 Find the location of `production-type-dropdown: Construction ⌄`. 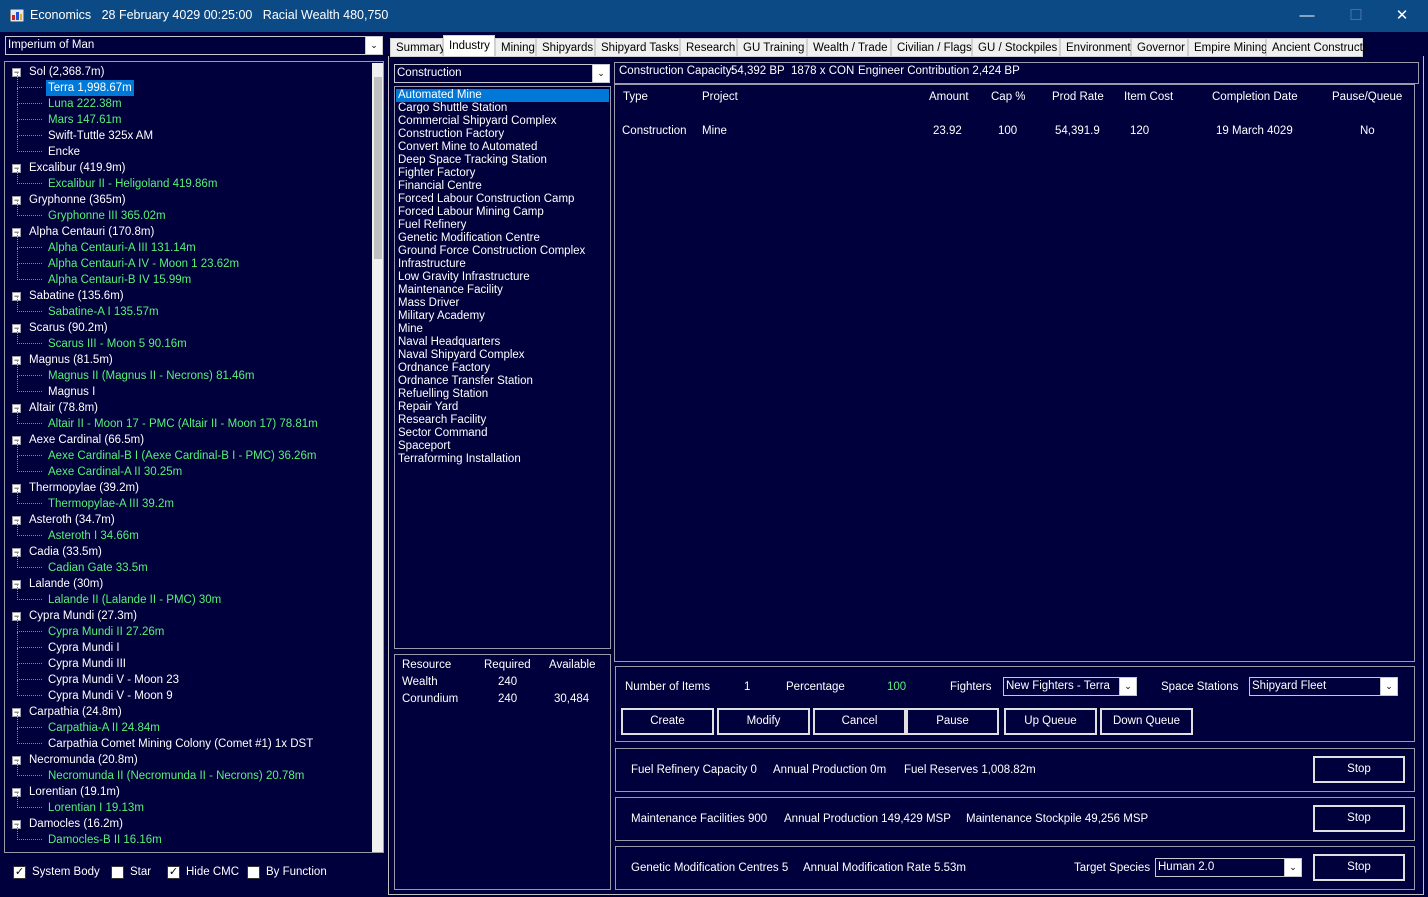

production-type-dropdown: Construction ⌄ is located at coordinates (502, 73).